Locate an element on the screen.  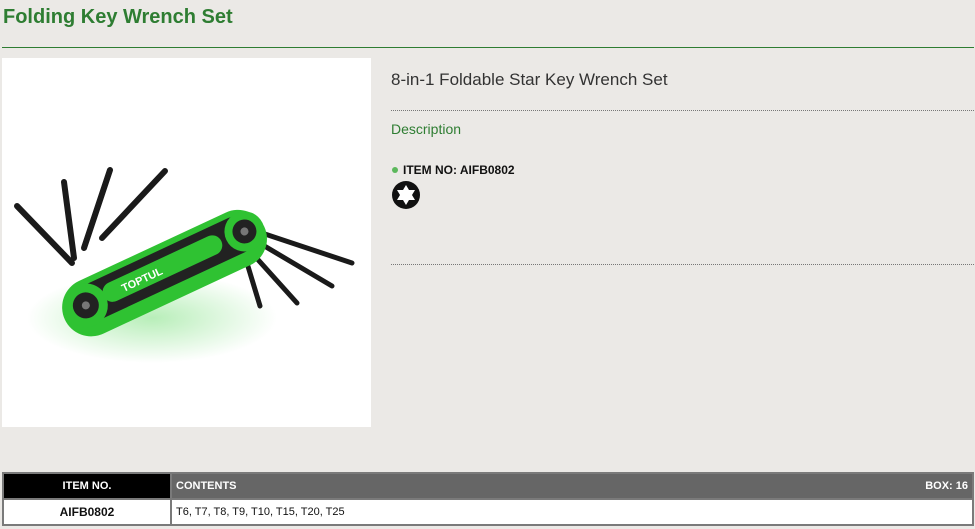
description-label: Description is located at coordinates (426, 129).